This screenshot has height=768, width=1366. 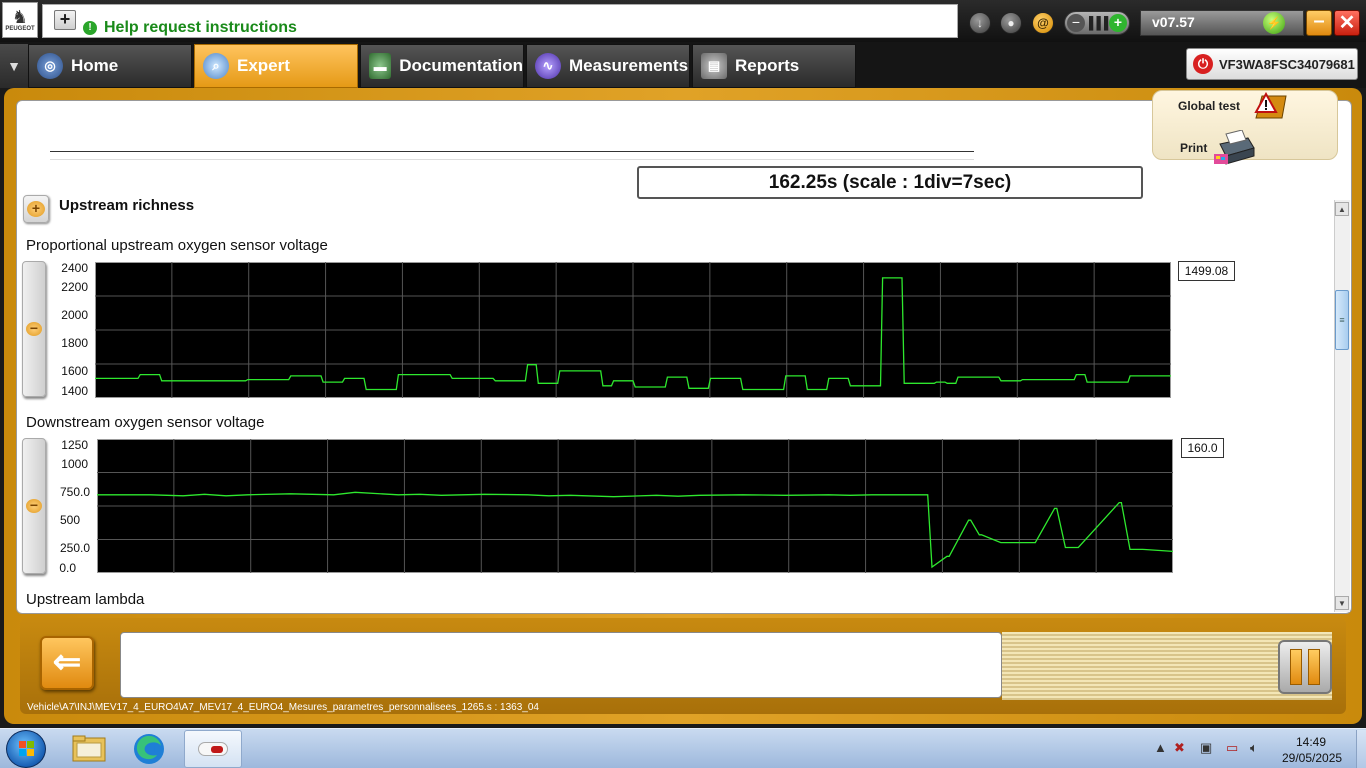 What do you see at coordinates (380, 66) in the screenshot?
I see `book-icon: ▬` at bounding box center [380, 66].